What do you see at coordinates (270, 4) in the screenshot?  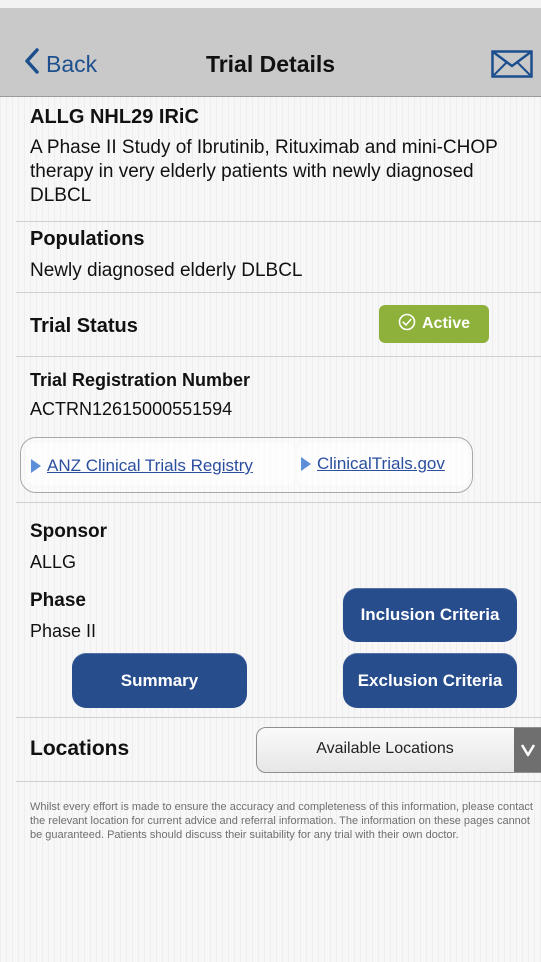 I see `status-bar-area` at bounding box center [270, 4].